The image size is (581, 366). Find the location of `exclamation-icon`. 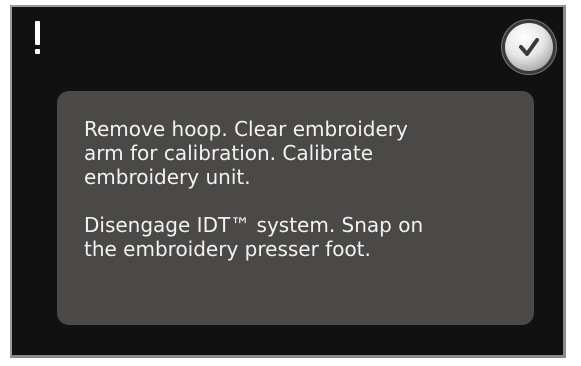

exclamation-icon is located at coordinates (38, 37).